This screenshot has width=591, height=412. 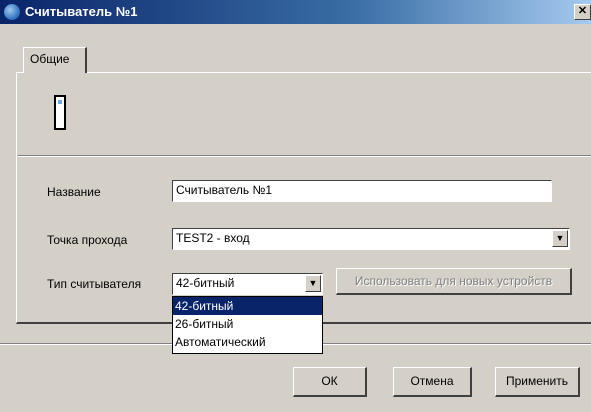 I want to click on access-point-label: Точка прохода, so click(x=87, y=240).